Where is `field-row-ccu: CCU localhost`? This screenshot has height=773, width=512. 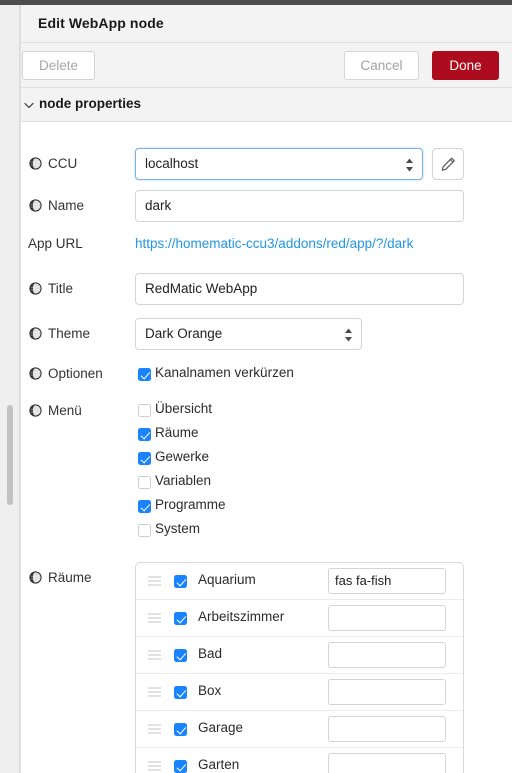 field-row-ccu: CCU localhost is located at coordinates (266, 164).